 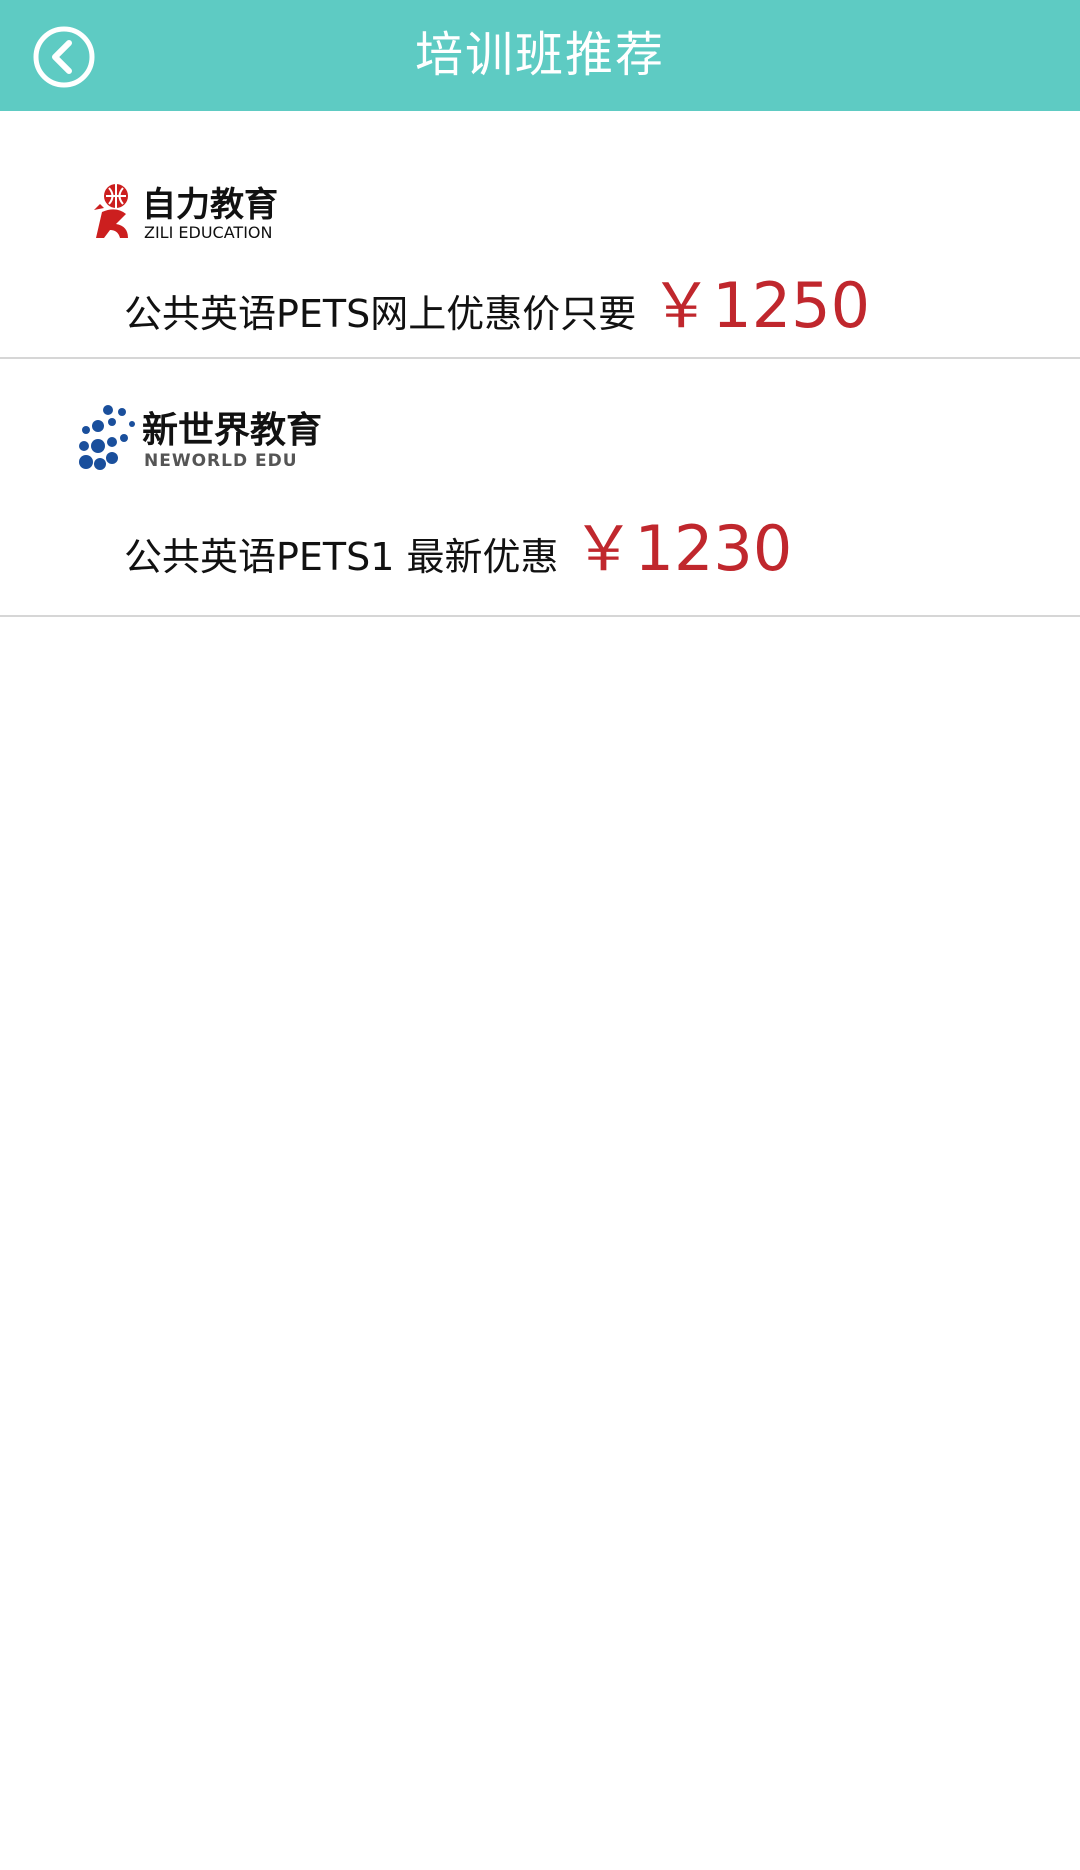 I want to click on course-info-line: 公共英语PETS1 最新优惠 ￥1230, so click(x=458, y=543).